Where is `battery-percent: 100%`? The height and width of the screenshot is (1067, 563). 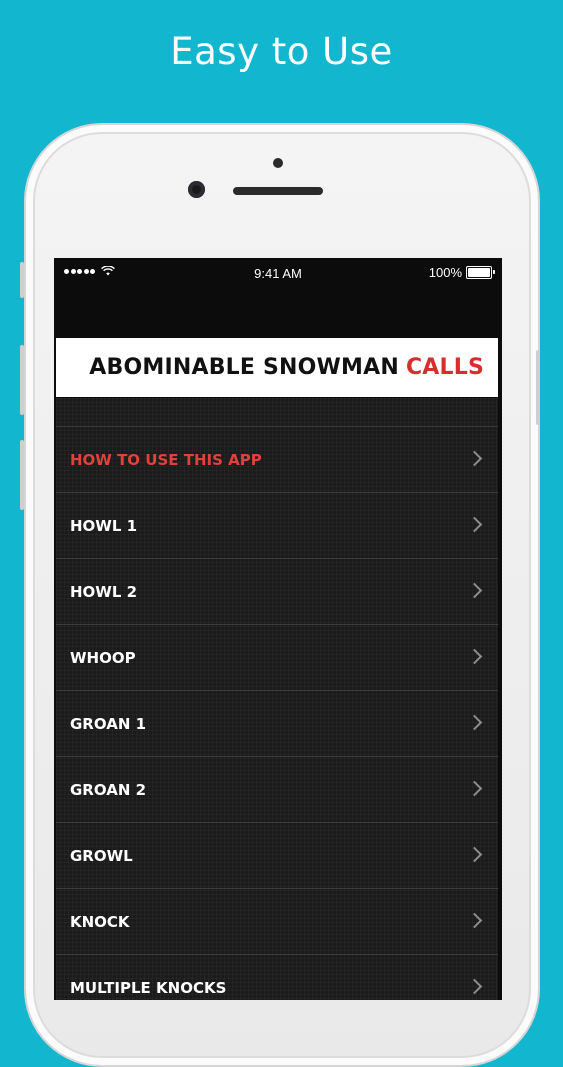 battery-percent: 100% is located at coordinates (445, 272).